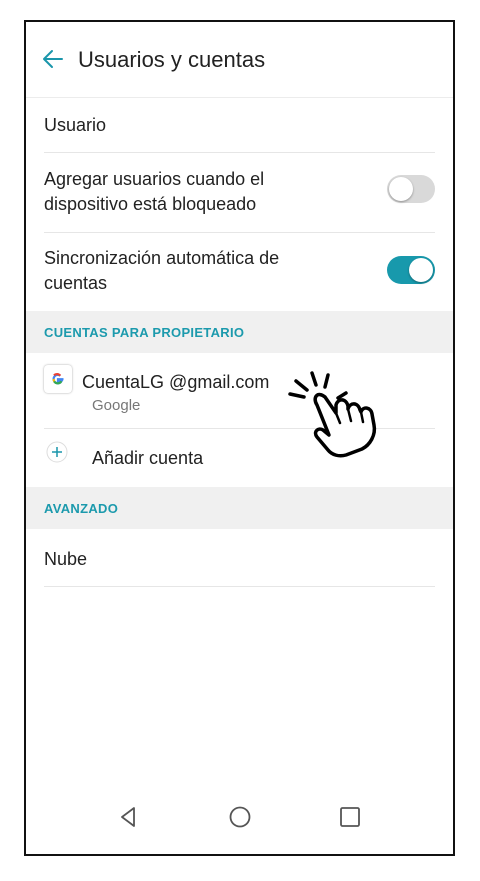 Image resolution: width=480 pixels, height=881 pixels. I want to click on account-provider: Google, so click(116, 405).